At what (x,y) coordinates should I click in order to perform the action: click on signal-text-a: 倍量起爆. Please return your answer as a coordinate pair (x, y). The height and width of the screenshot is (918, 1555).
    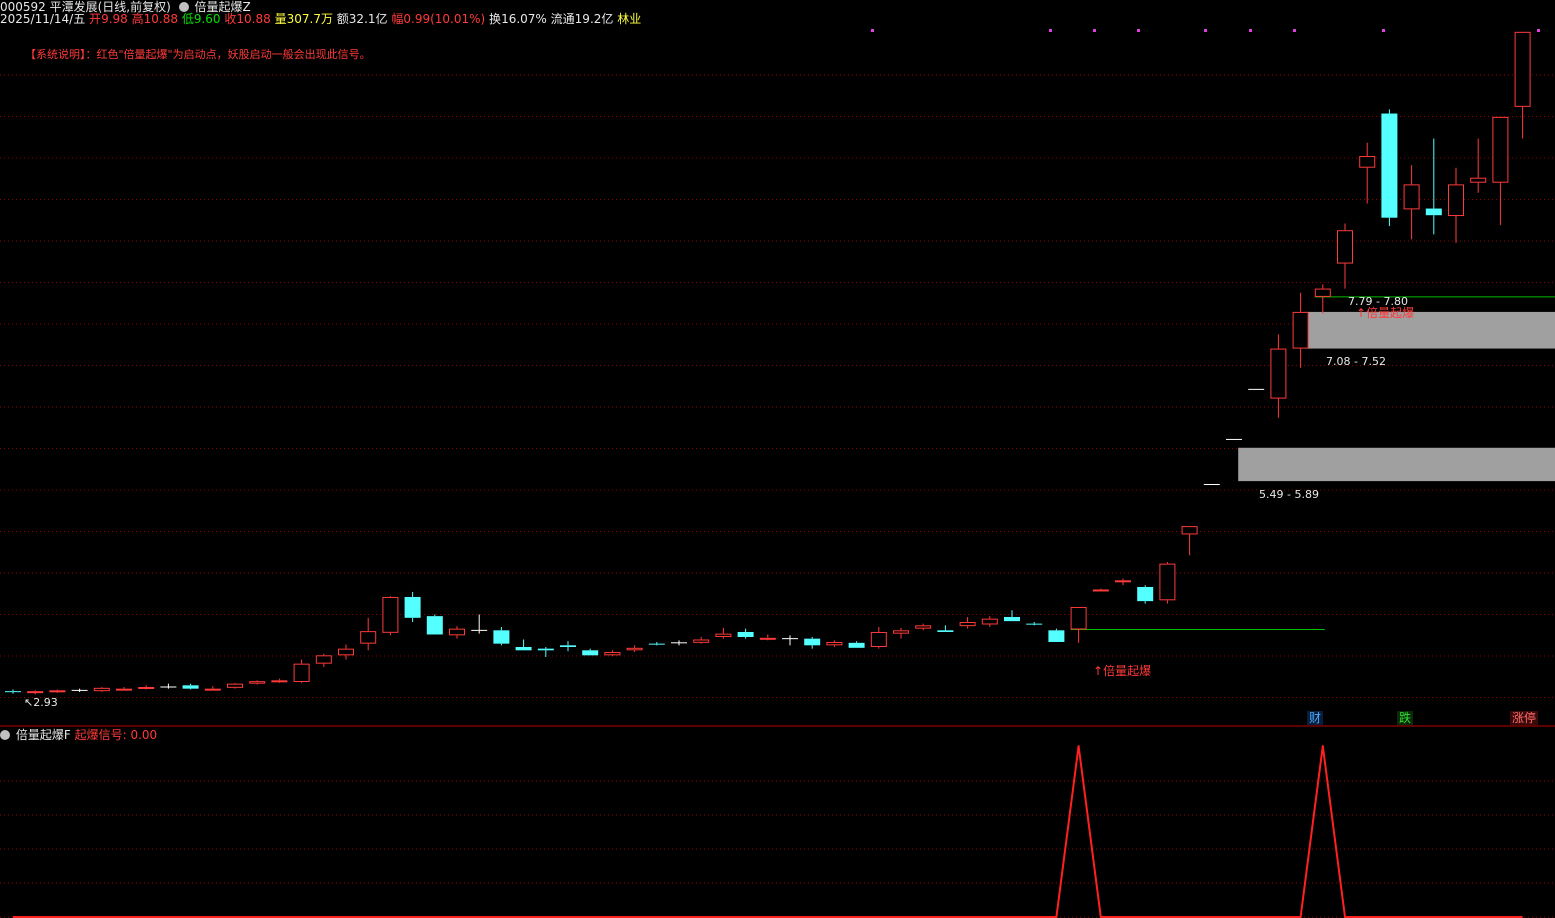
    Looking at the image, I should click on (1127, 671).